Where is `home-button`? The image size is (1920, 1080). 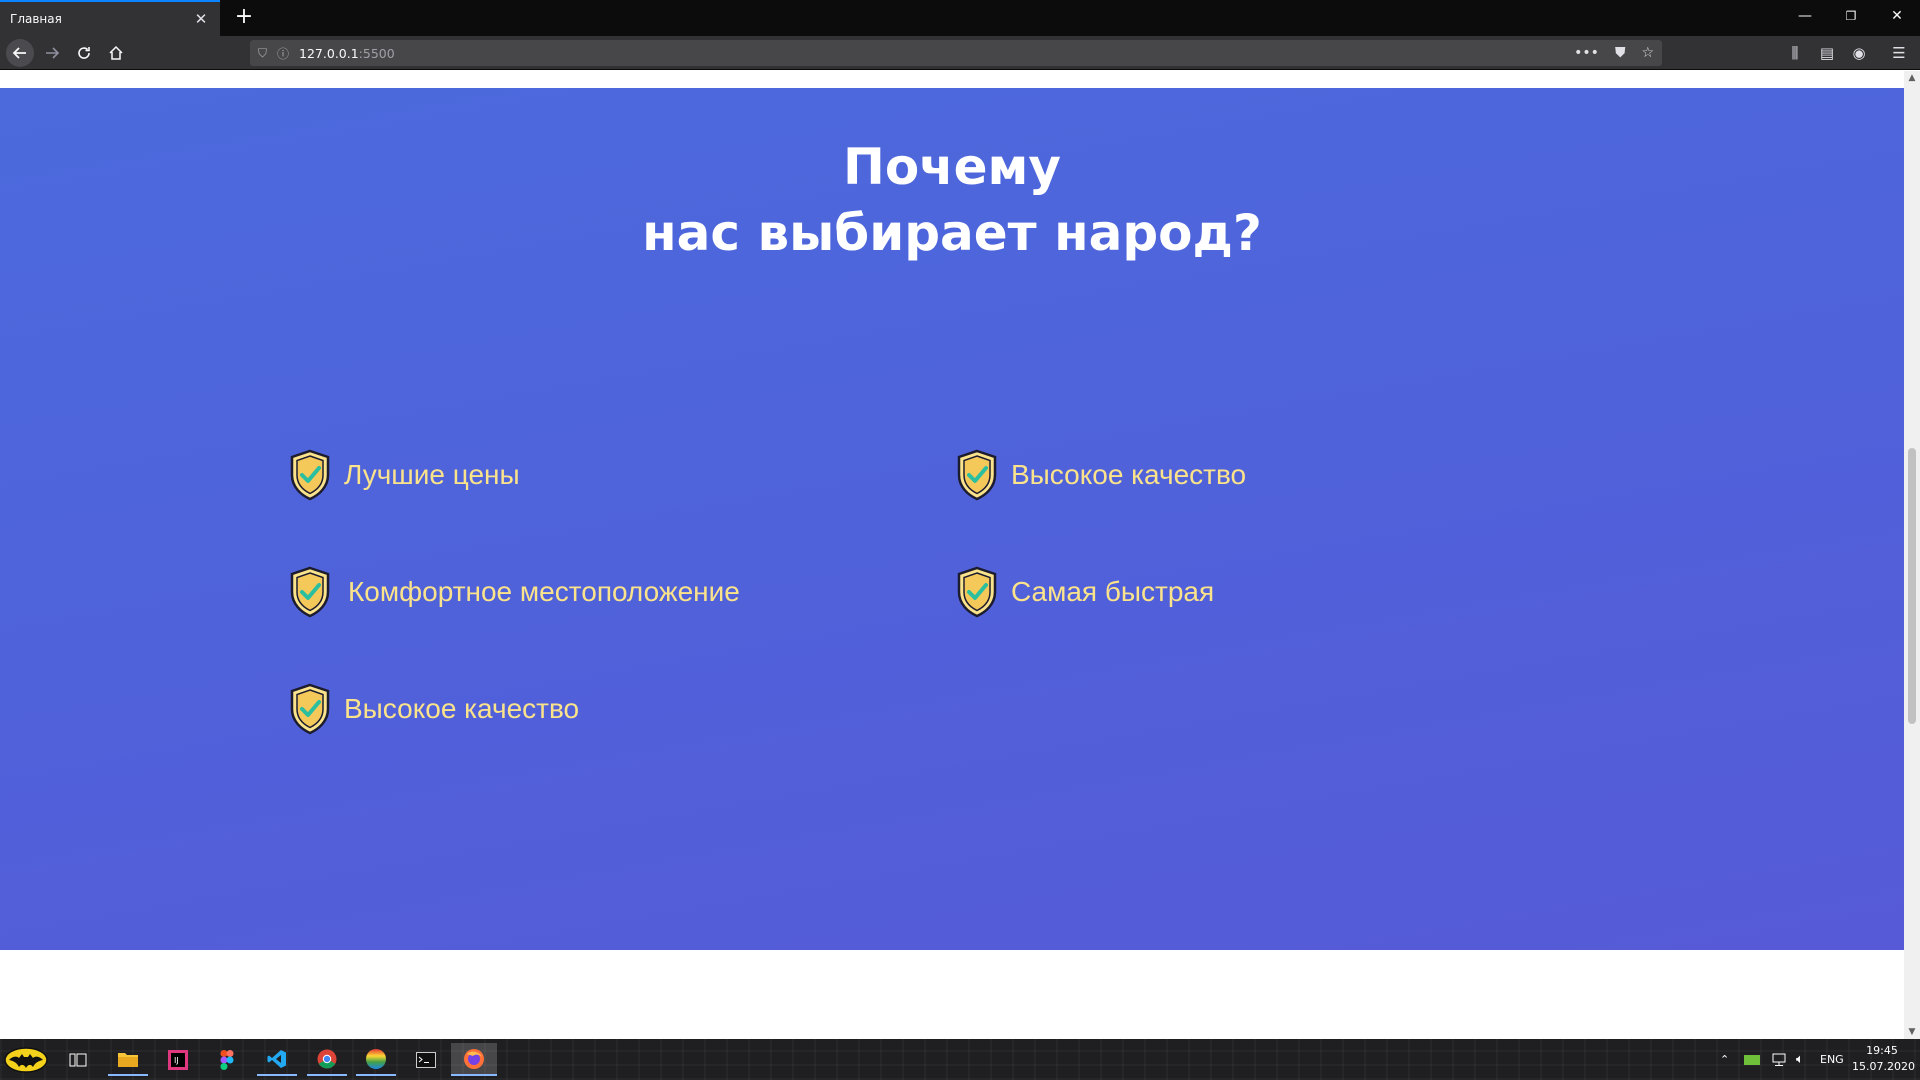 home-button is located at coordinates (116, 53).